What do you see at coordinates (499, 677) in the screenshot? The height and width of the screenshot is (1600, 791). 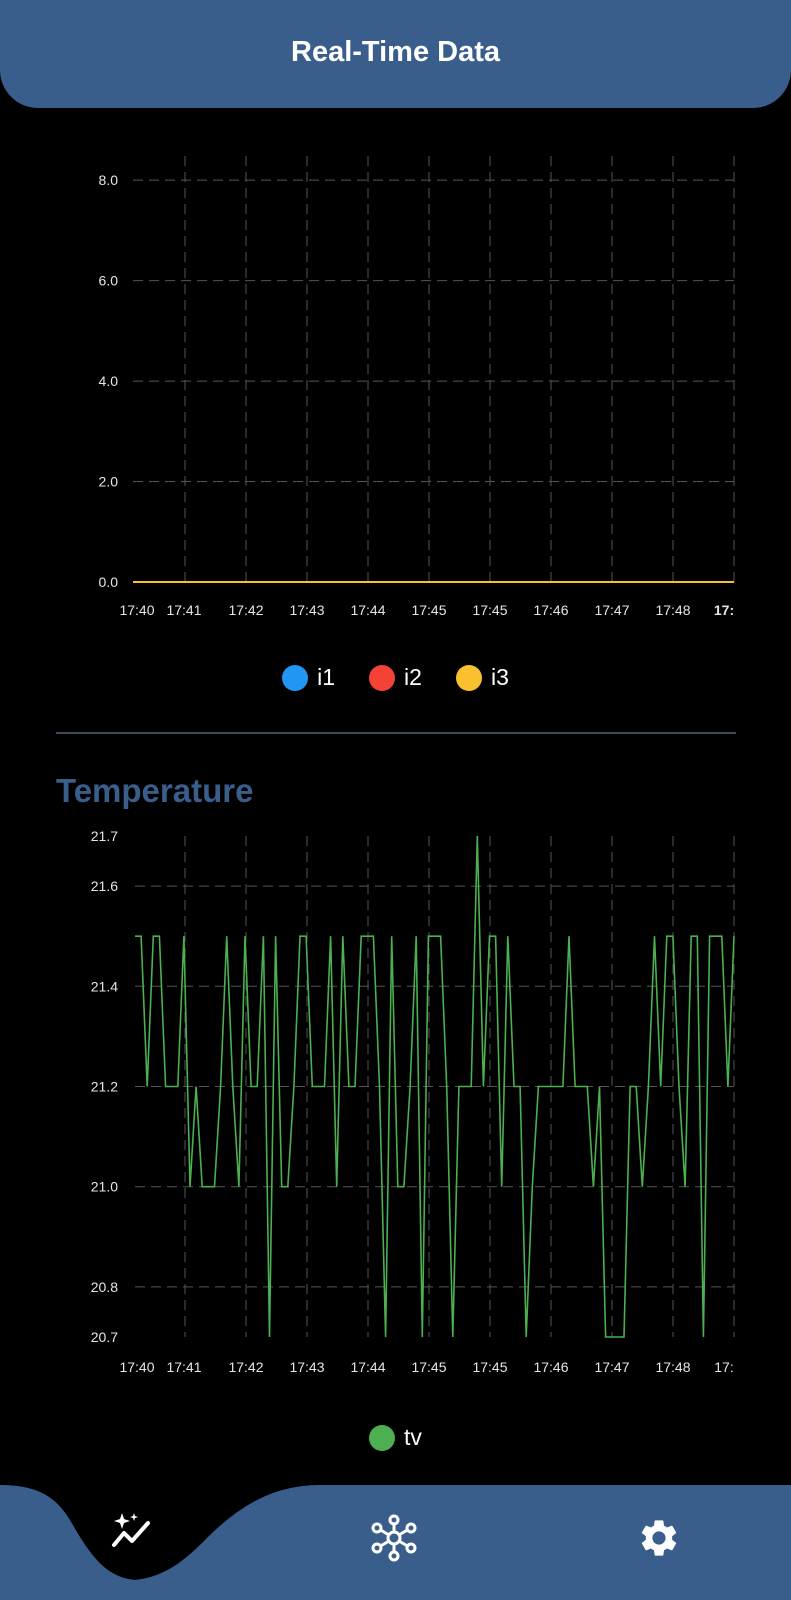 I see `legend-label-i3: i3` at bounding box center [499, 677].